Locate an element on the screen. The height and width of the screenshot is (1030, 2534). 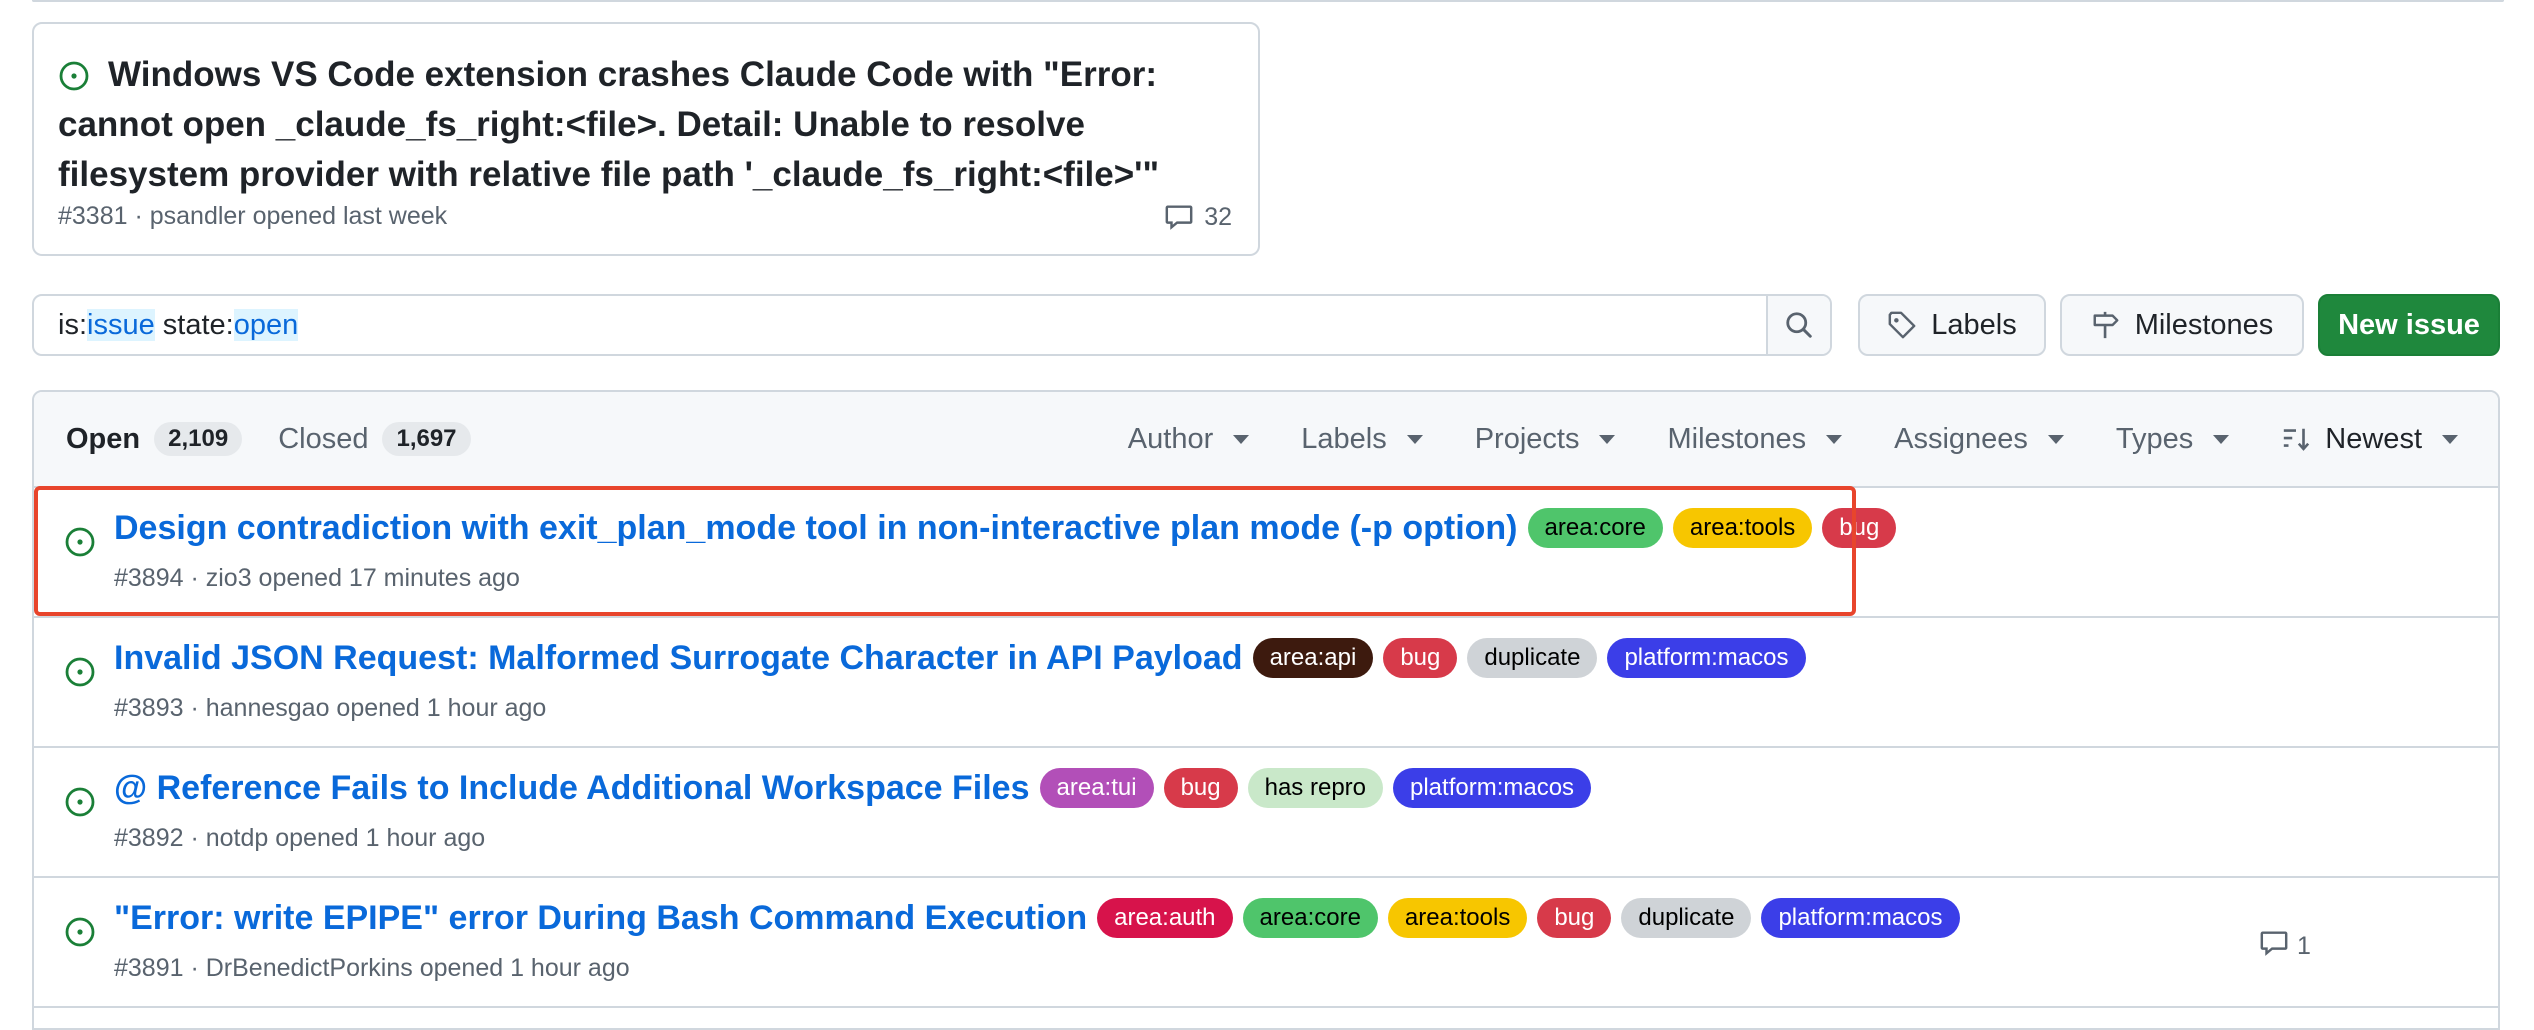
tab-open: Open 2,109 is located at coordinates (154, 439).